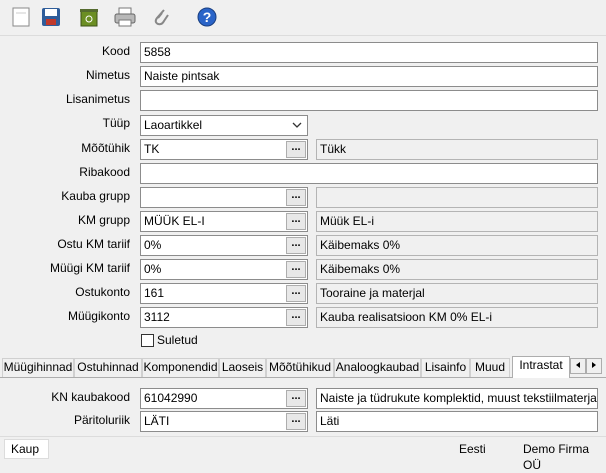 The height and width of the screenshot is (473, 606). I want to click on nimetus-field: Naiste pintsak, so click(369, 76).